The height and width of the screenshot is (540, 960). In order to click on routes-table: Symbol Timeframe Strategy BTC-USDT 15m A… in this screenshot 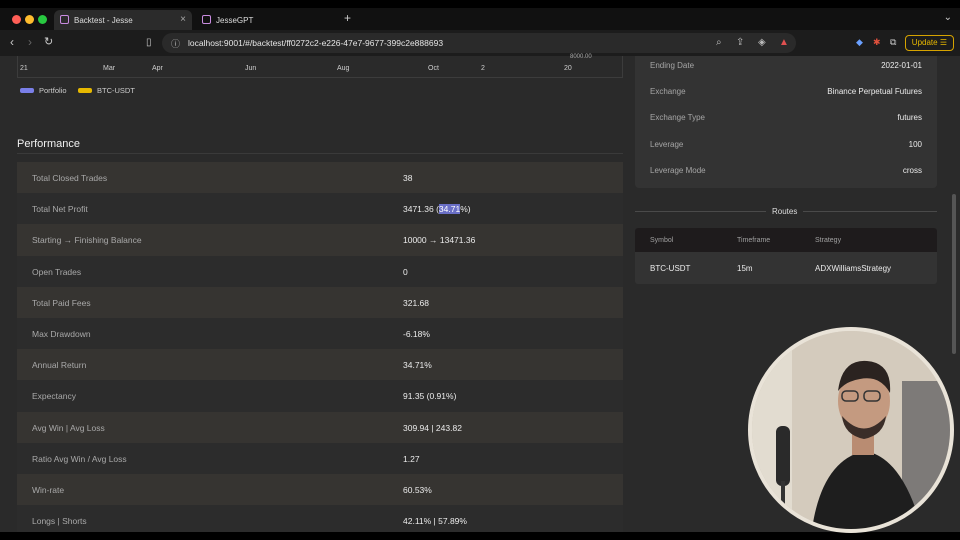, I will do `click(786, 256)`.